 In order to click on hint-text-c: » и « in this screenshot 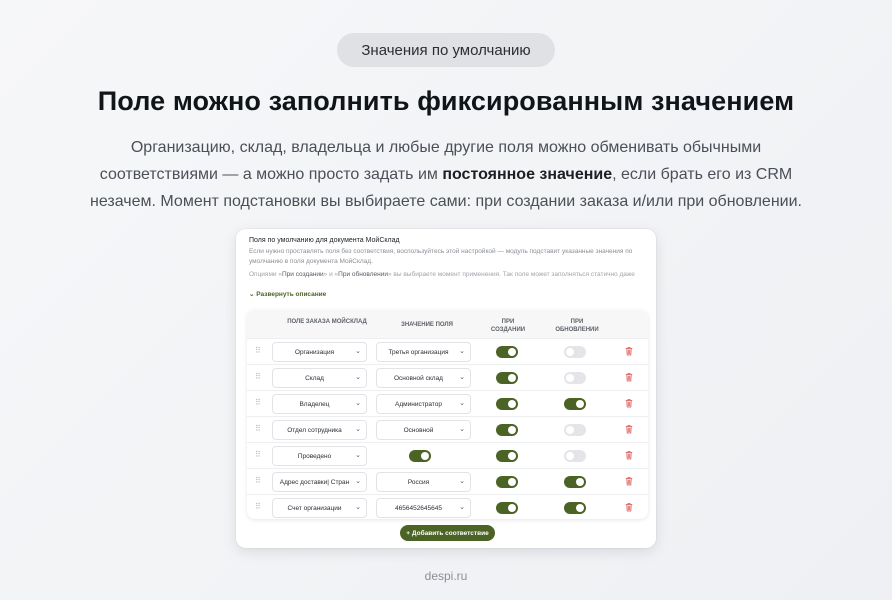, I will do `click(331, 274)`.